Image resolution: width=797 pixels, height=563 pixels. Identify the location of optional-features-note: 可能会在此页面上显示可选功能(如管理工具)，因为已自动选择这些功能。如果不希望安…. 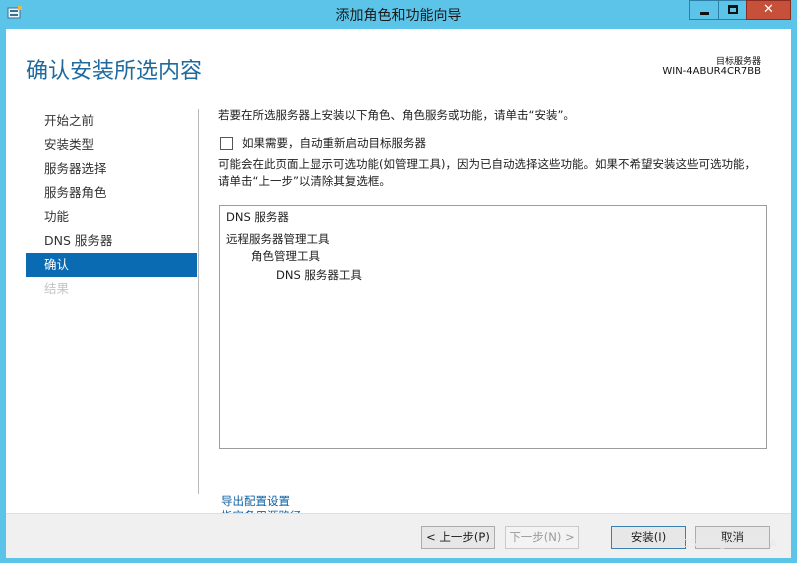
(487, 172).